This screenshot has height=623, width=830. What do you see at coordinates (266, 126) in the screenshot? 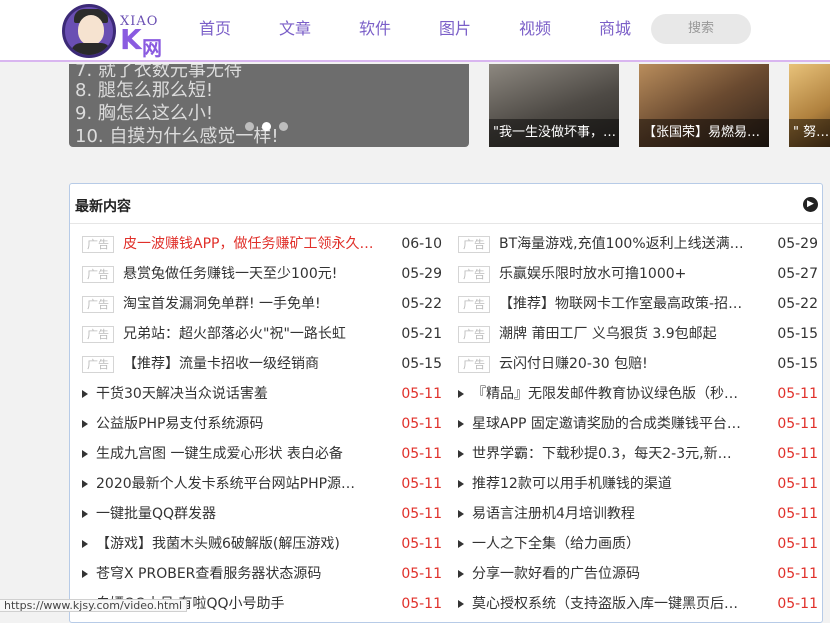
I see `slider-dot-active` at bounding box center [266, 126].